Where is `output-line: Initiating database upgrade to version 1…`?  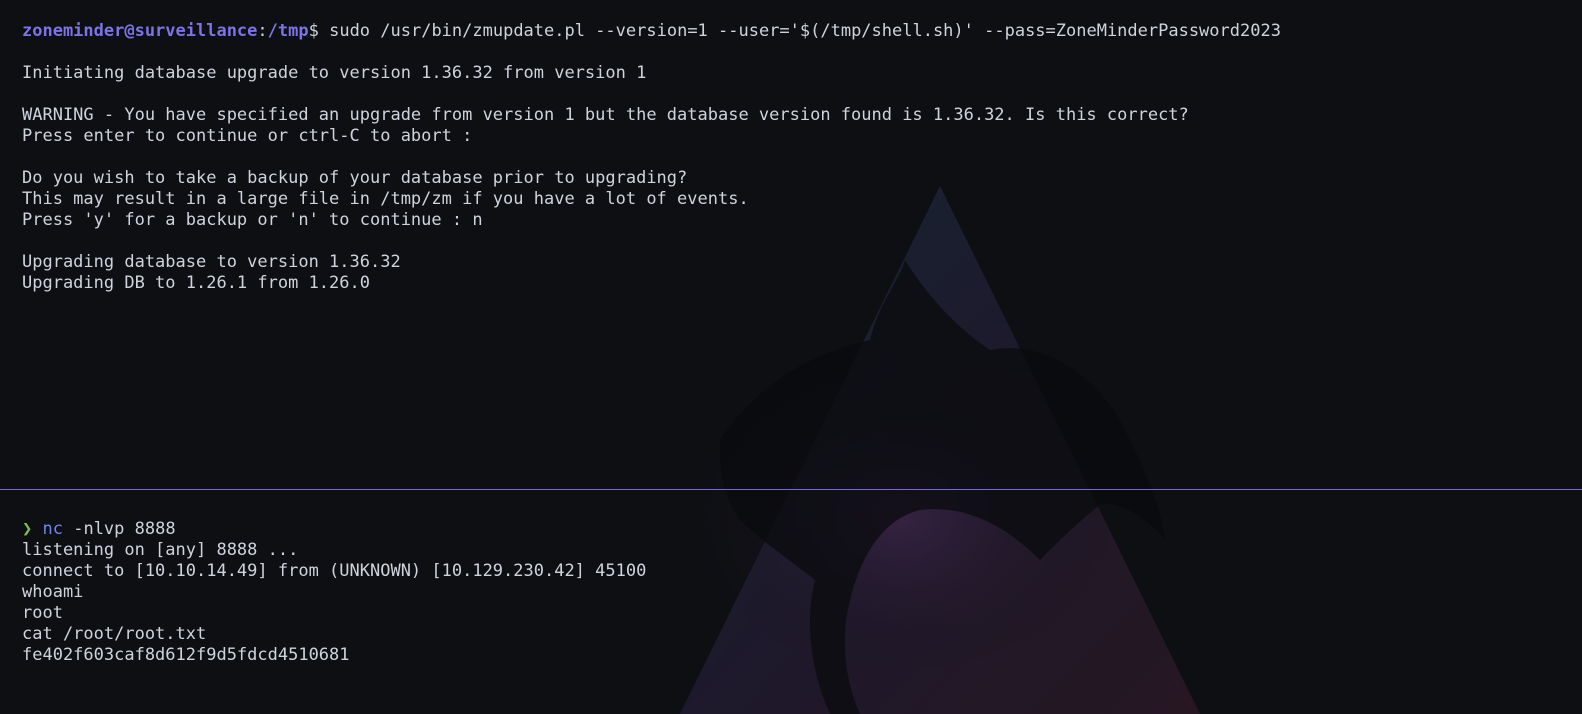 output-line: Initiating database upgrade to version 1… is located at coordinates (334, 73).